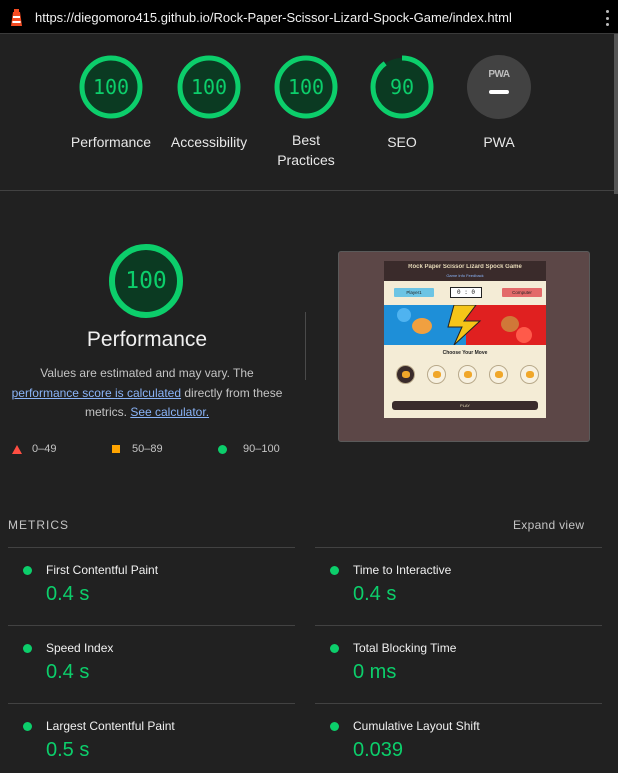  What do you see at coordinates (499, 142) in the screenshot?
I see `gauge-label: PWA` at bounding box center [499, 142].